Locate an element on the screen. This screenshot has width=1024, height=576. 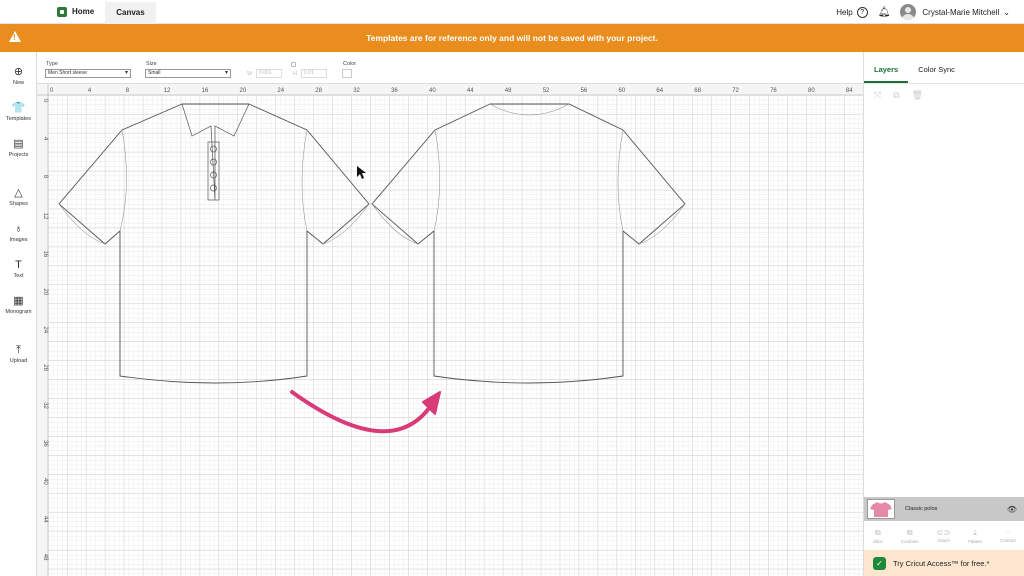
x-ruler-tick-label: 16 is located at coordinates (205, 91).